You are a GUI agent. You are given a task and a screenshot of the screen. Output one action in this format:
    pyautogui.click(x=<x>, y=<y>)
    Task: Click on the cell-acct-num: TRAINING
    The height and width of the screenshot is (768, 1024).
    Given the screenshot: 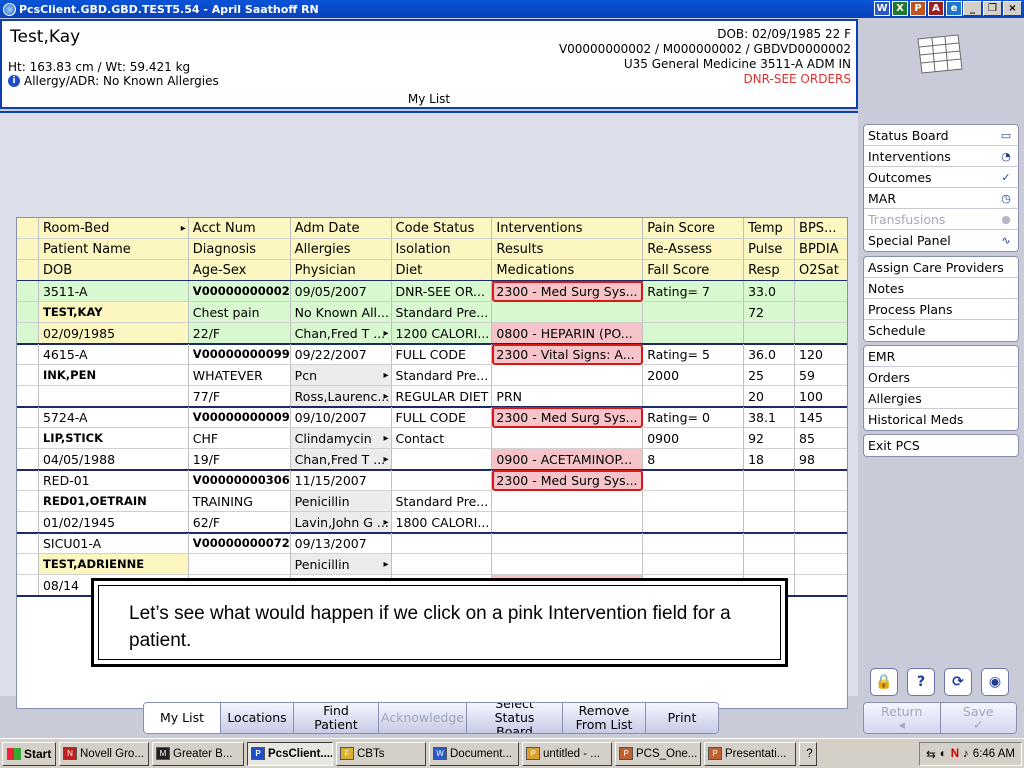 What is the action you would take?
    pyautogui.click(x=239, y=501)
    